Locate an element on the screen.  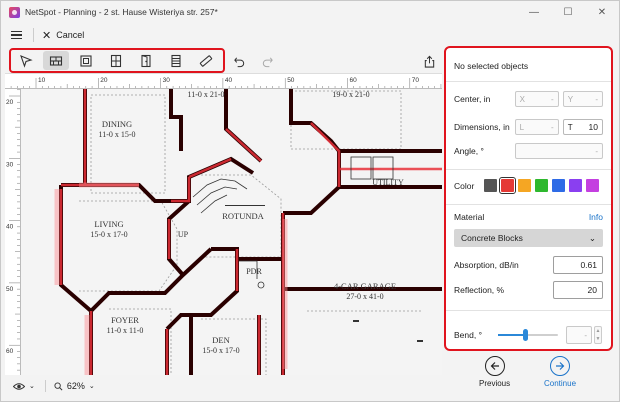
cancel-button: ✕ Cancel is located at coordinates (63, 35).